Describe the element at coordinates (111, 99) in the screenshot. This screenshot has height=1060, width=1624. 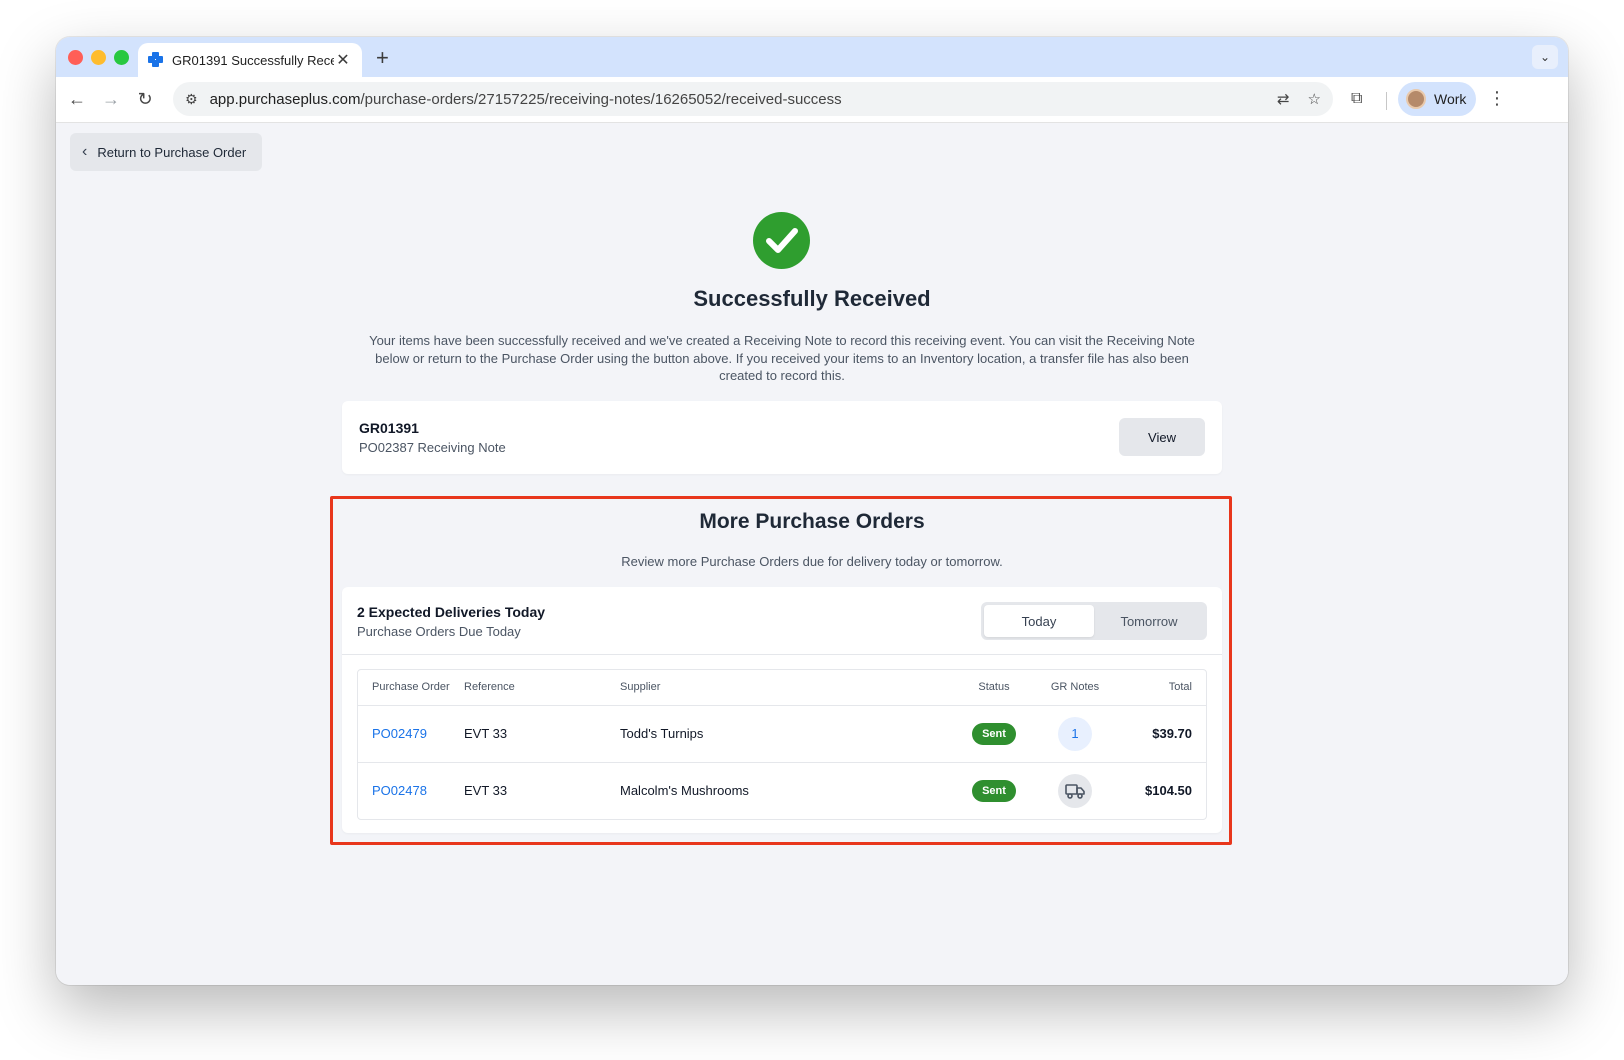
I see `forward-arrow-icon: →` at that location.